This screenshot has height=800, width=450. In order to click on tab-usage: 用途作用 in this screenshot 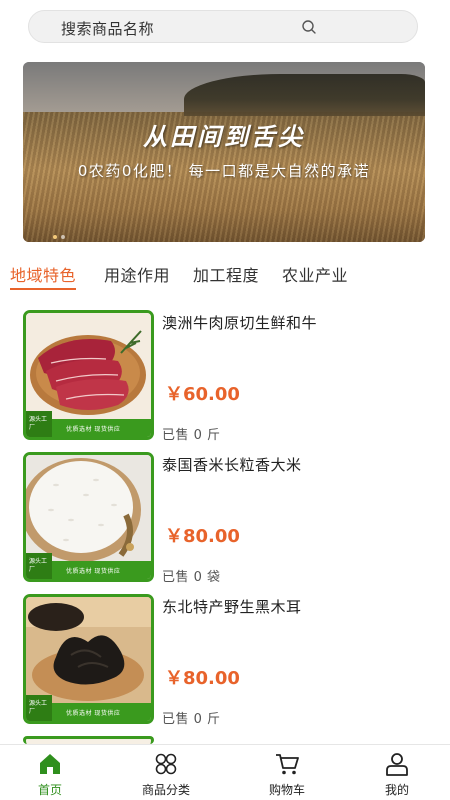, I will do `click(137, 274)`.